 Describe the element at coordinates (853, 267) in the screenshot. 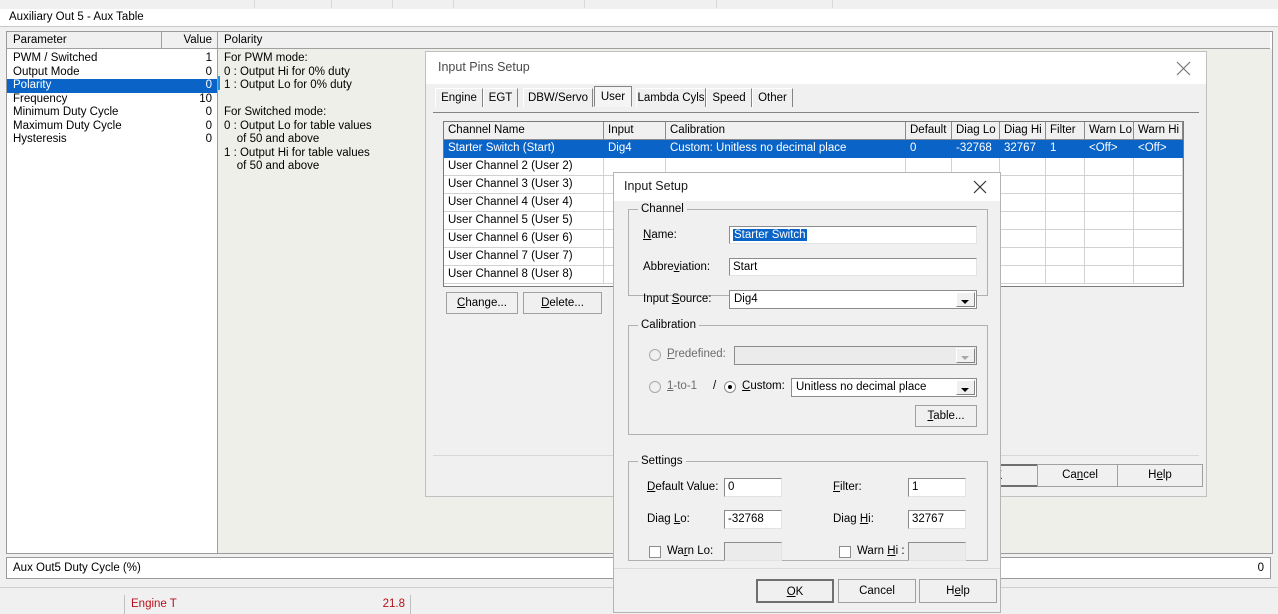

I see `abbreviation-field: Start` at that location.